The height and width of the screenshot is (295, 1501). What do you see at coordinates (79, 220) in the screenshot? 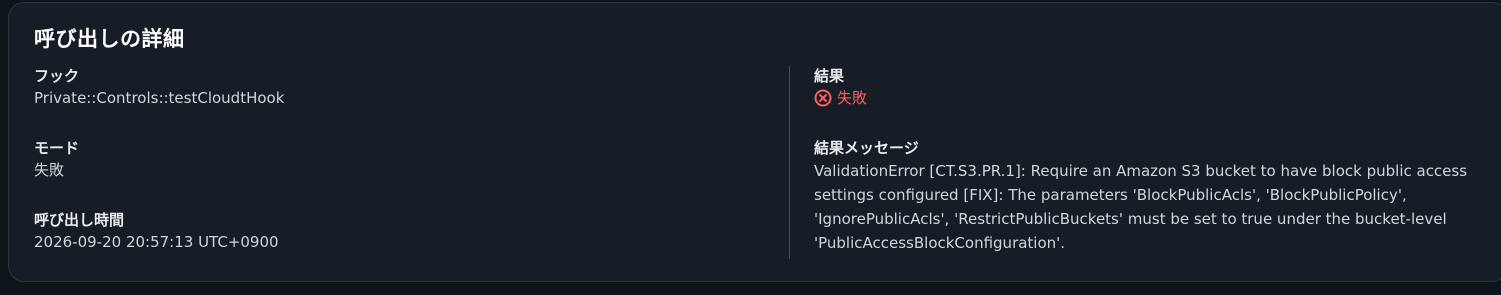
I see `invocation-time-label: 呼び出し時間` at bounding box center [79, 220].